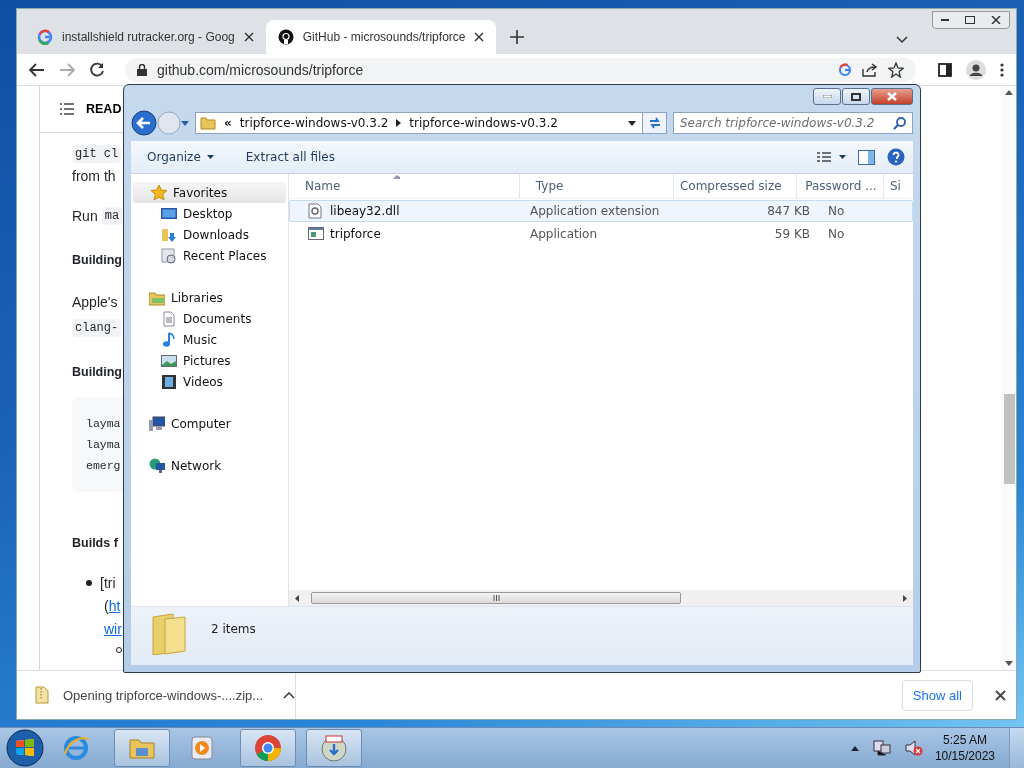 The height and width of the screenshot is (768, 1024). I want to click on zip-file-icon, so click(42, 695).